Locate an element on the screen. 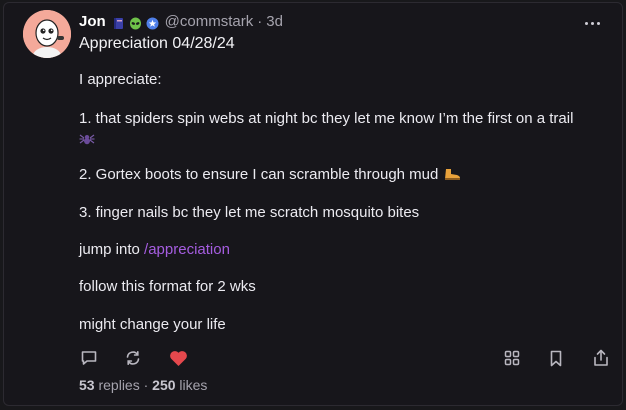 Image resolution: width=626 pixels, height=410 pixels. alien-icon is located at coordinates (135, 22).